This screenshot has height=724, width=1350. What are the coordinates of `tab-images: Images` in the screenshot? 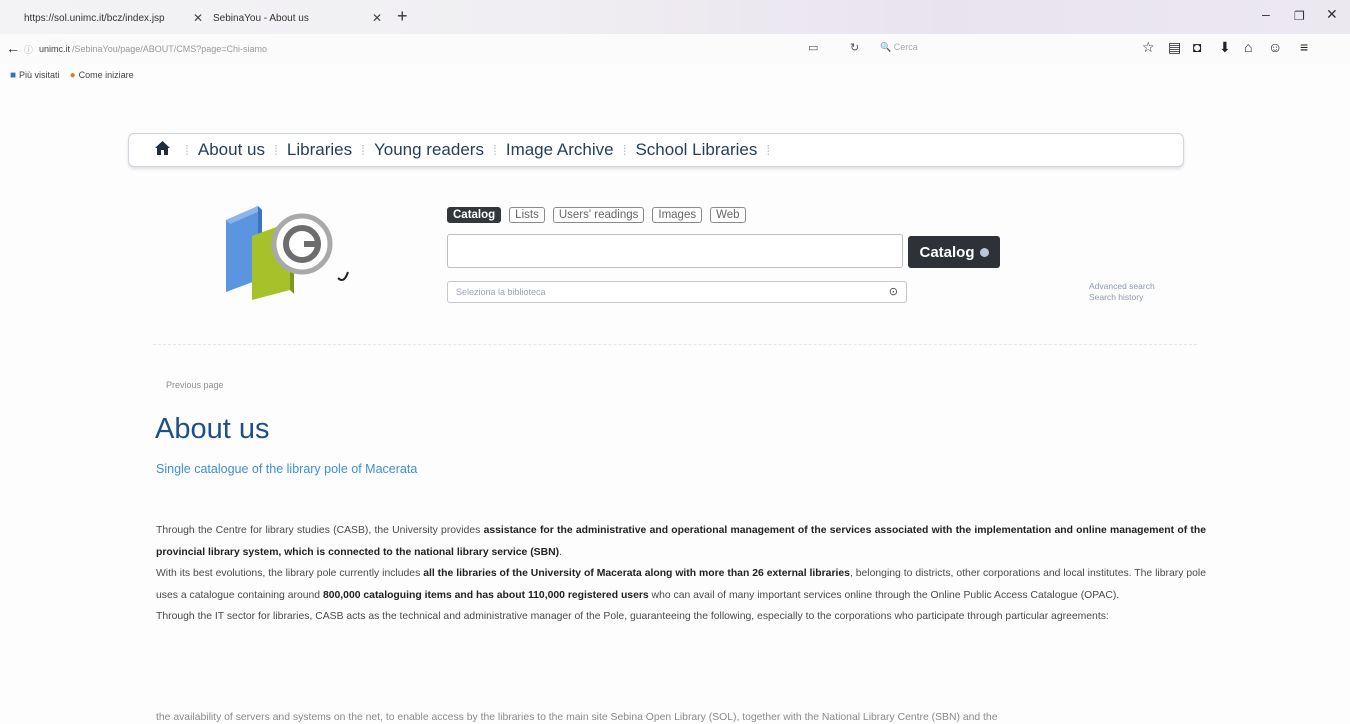 It's located at (677, 215).